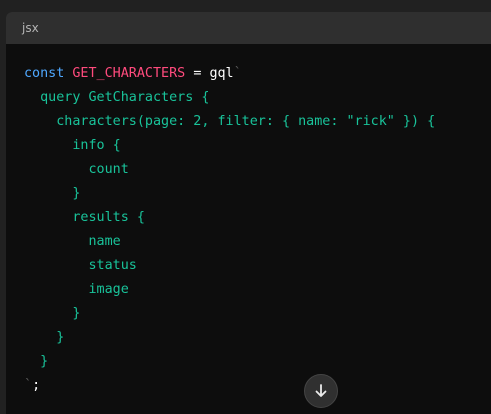 This screenshot has height=414, width=491. I want to click on scroll-to-bottom-button, so click(321, 391).